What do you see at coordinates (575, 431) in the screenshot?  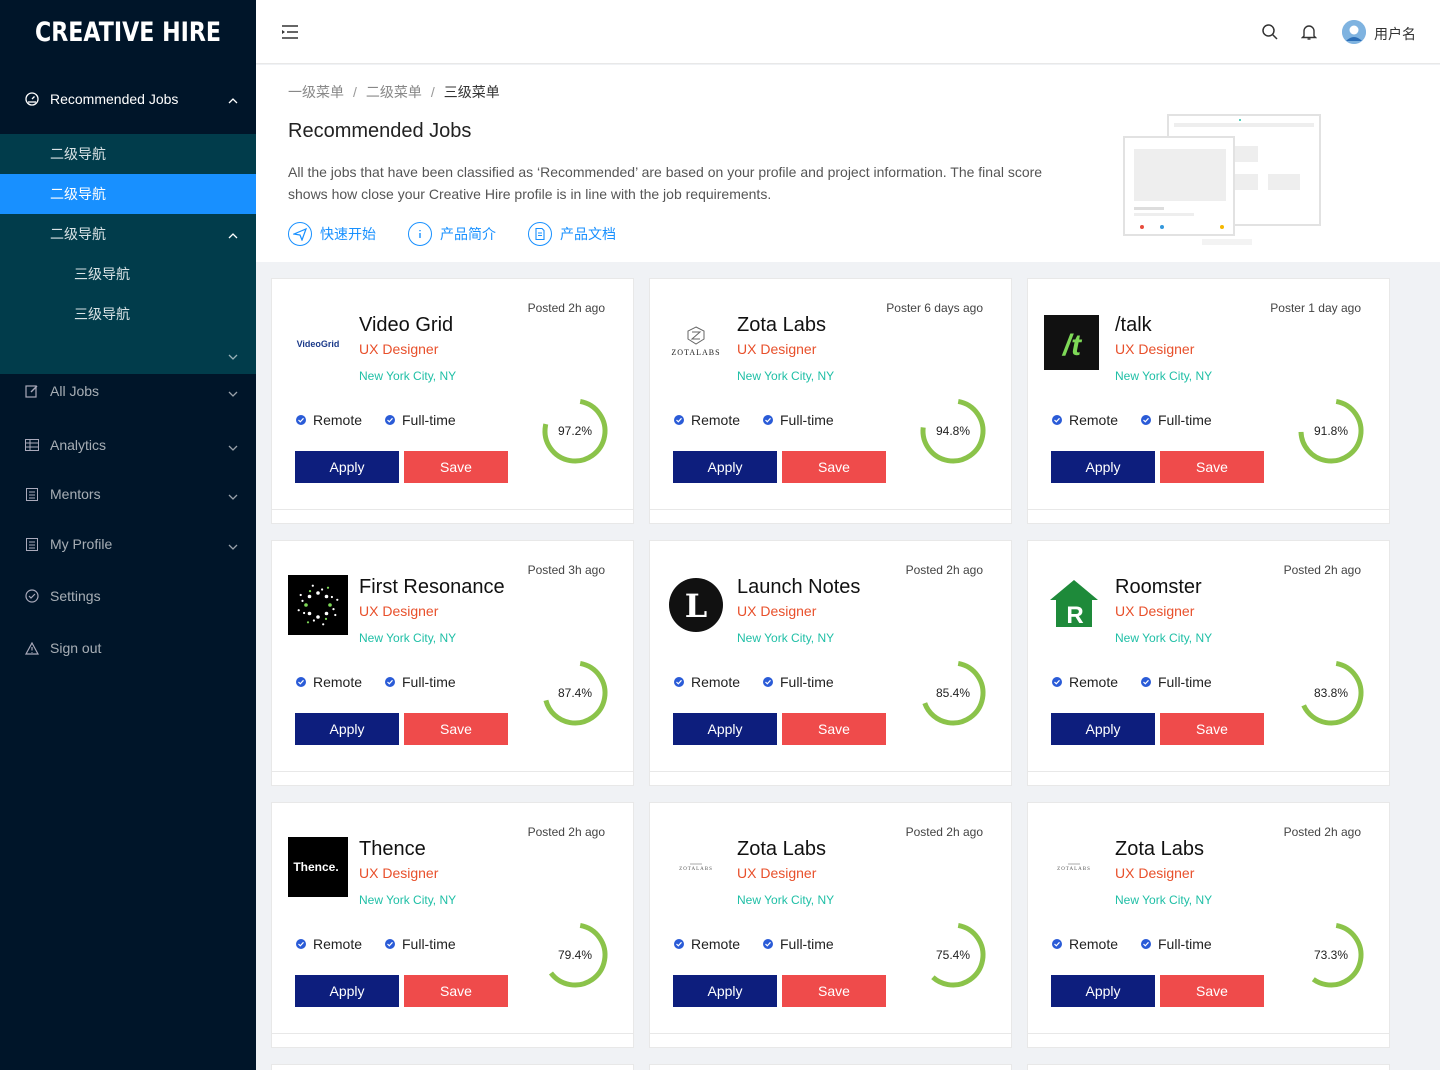 I see `match-score: 97.2%` at bounding box center [575, 431].